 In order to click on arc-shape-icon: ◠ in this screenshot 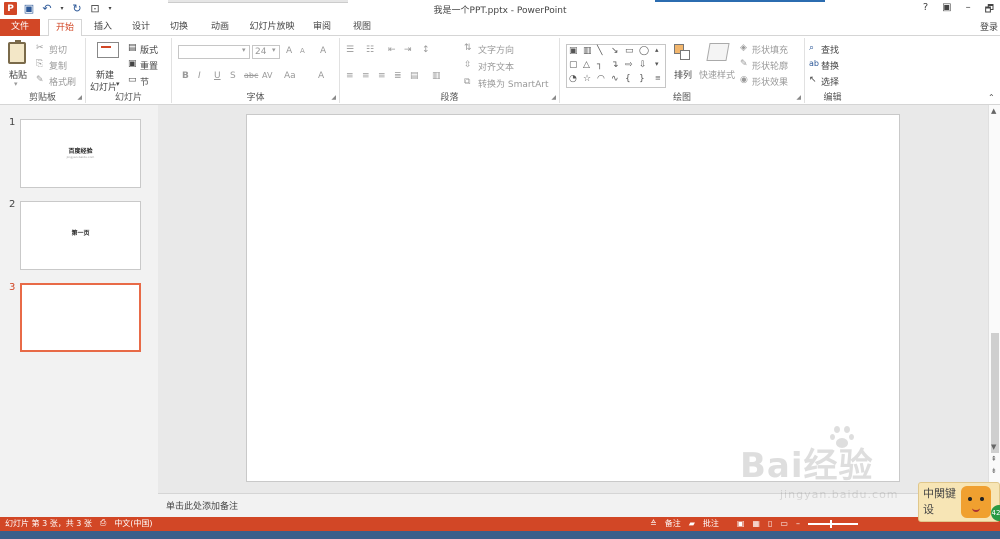, I will do `click(601, 79)`.